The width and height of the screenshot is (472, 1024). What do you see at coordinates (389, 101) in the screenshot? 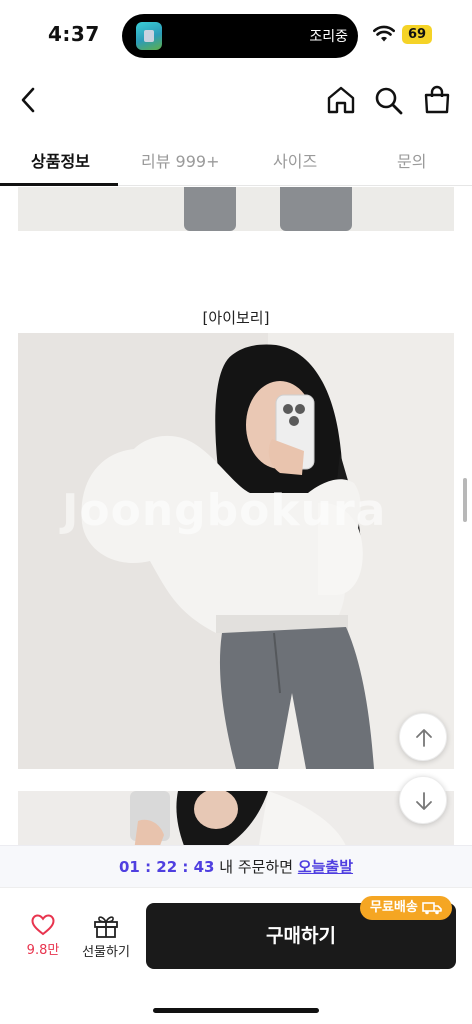
I see `search-icon` at bounding box center [389, 101].